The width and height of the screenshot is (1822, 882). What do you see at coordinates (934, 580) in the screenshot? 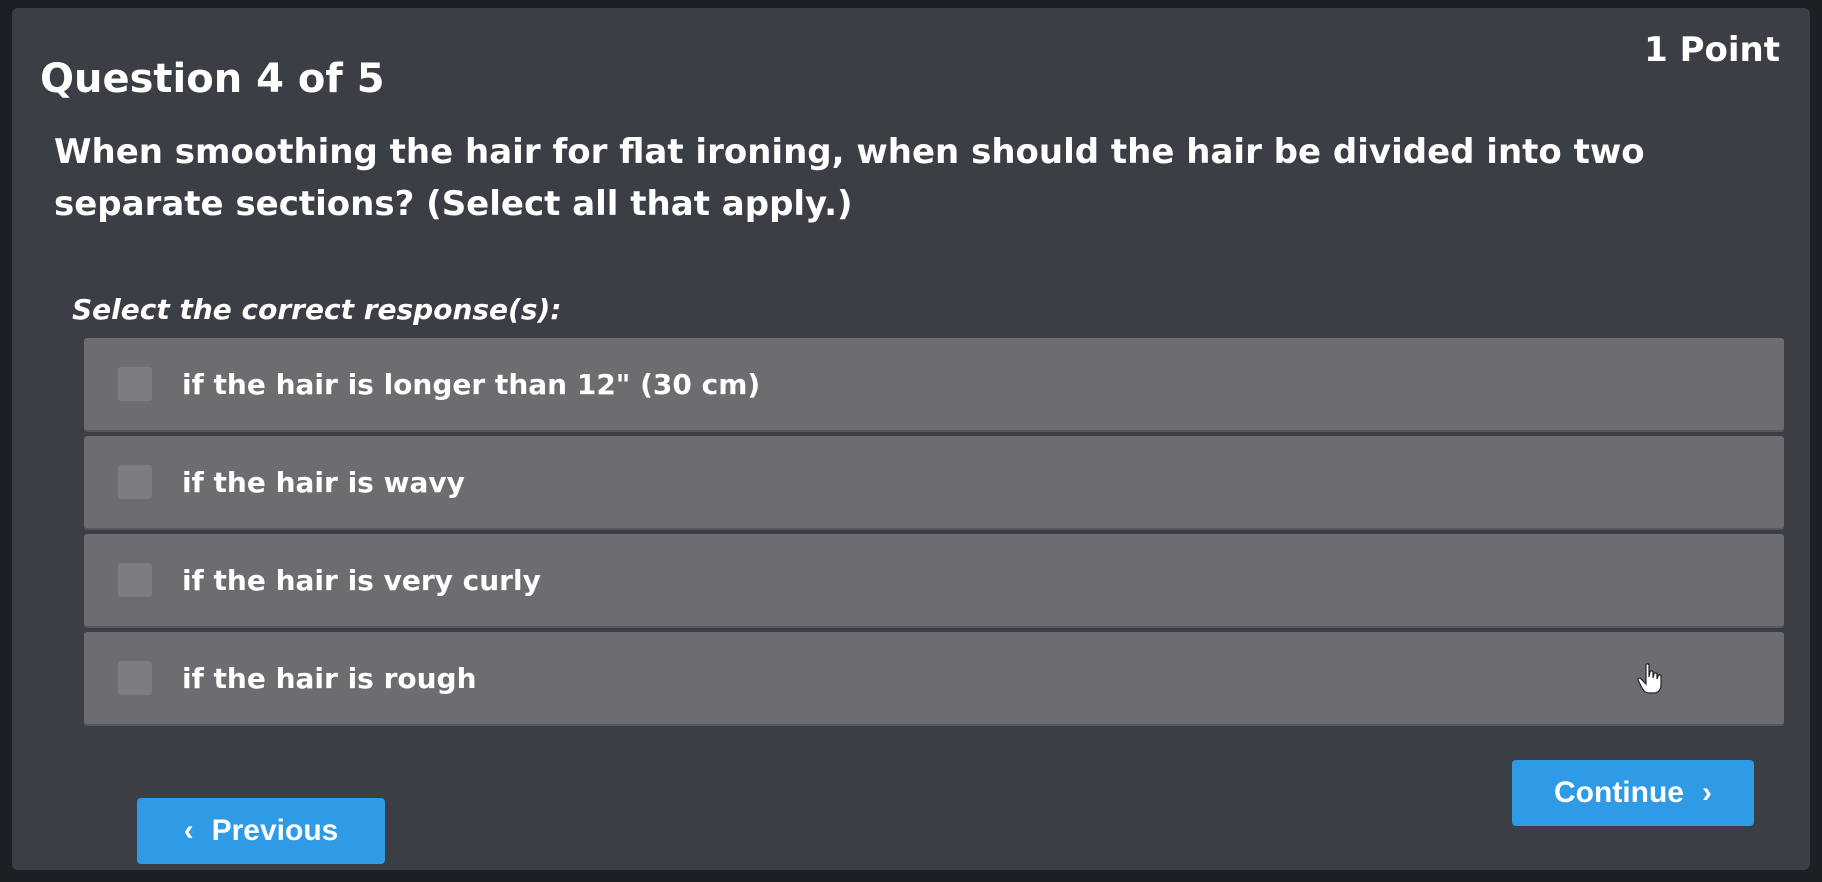
I see `option-very-curly: if the hair is very curly` at bounding box center [934, 580].